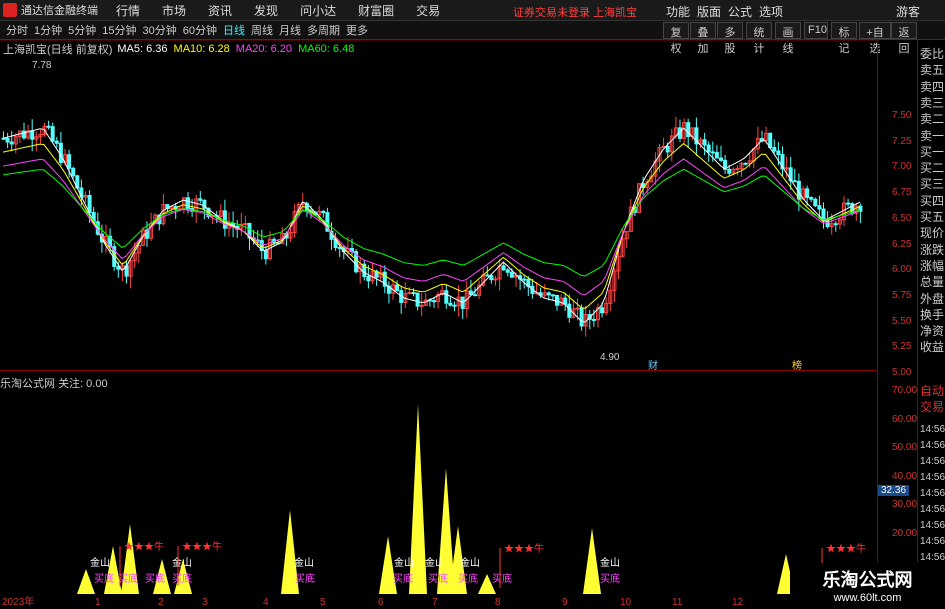 This screenshot has height=609, width=945. I want to click on menu-formula: 公式, so click(740, 11).